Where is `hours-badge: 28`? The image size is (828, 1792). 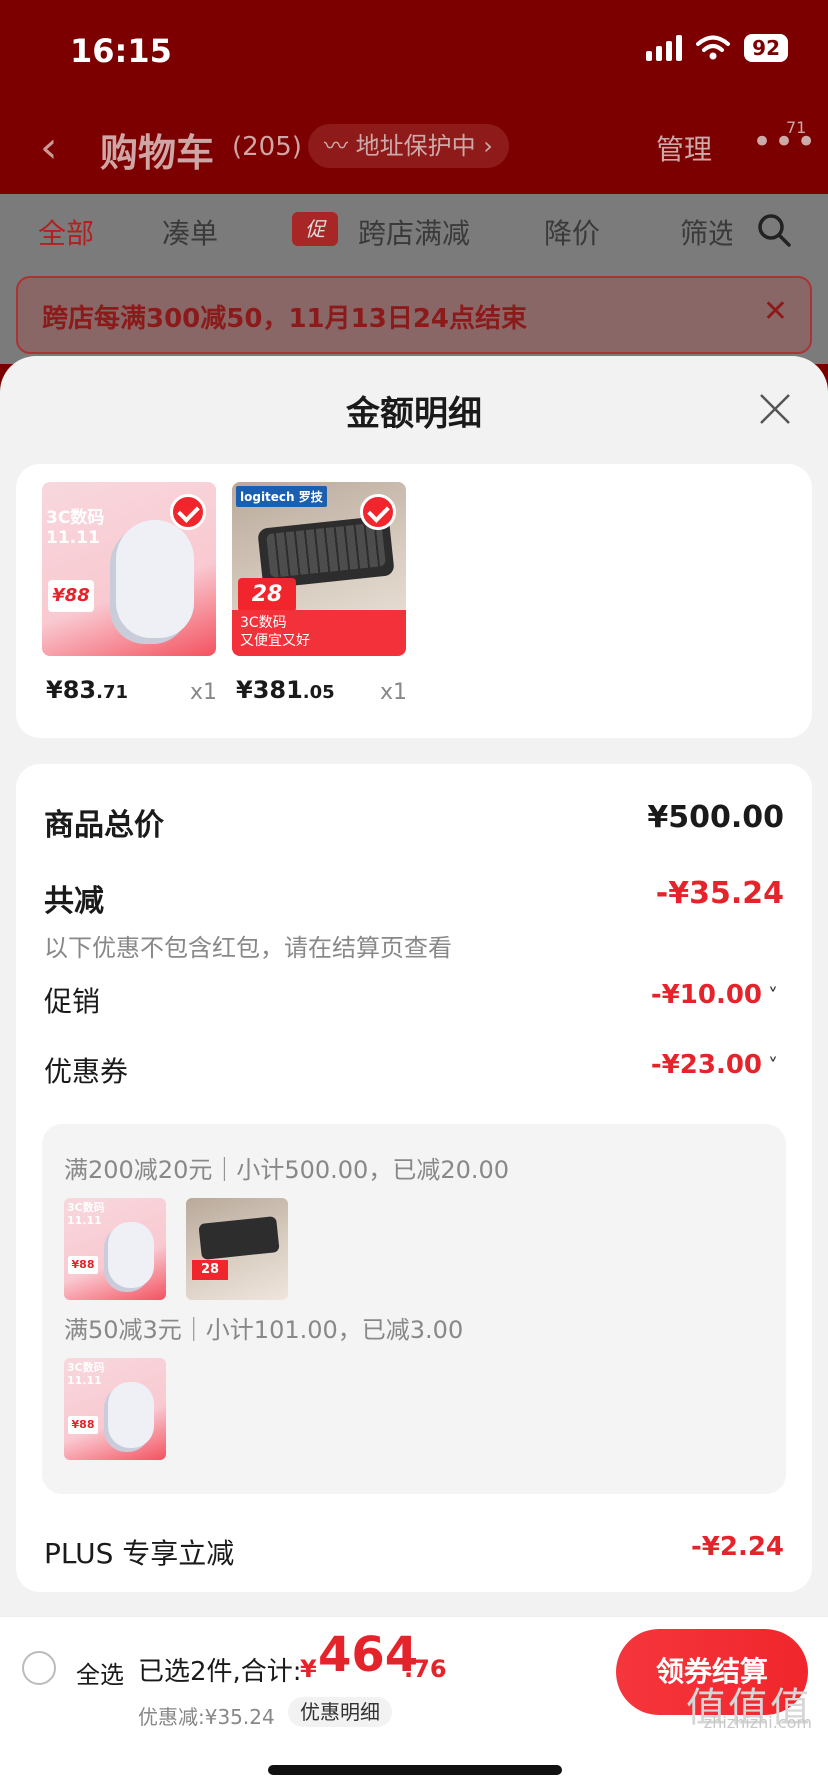 hours-badge: 28 is located at coordinates (267, 595).